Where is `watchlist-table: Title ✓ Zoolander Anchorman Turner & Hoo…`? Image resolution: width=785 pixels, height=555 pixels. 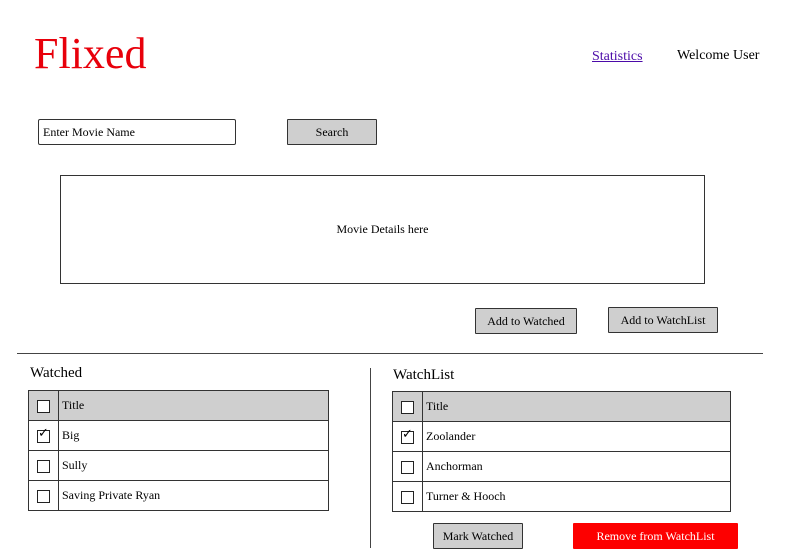
watchlist-table: Title ✓ Zoolander Anchorman Turner & Hoo… is located at coordinates (561, 451).